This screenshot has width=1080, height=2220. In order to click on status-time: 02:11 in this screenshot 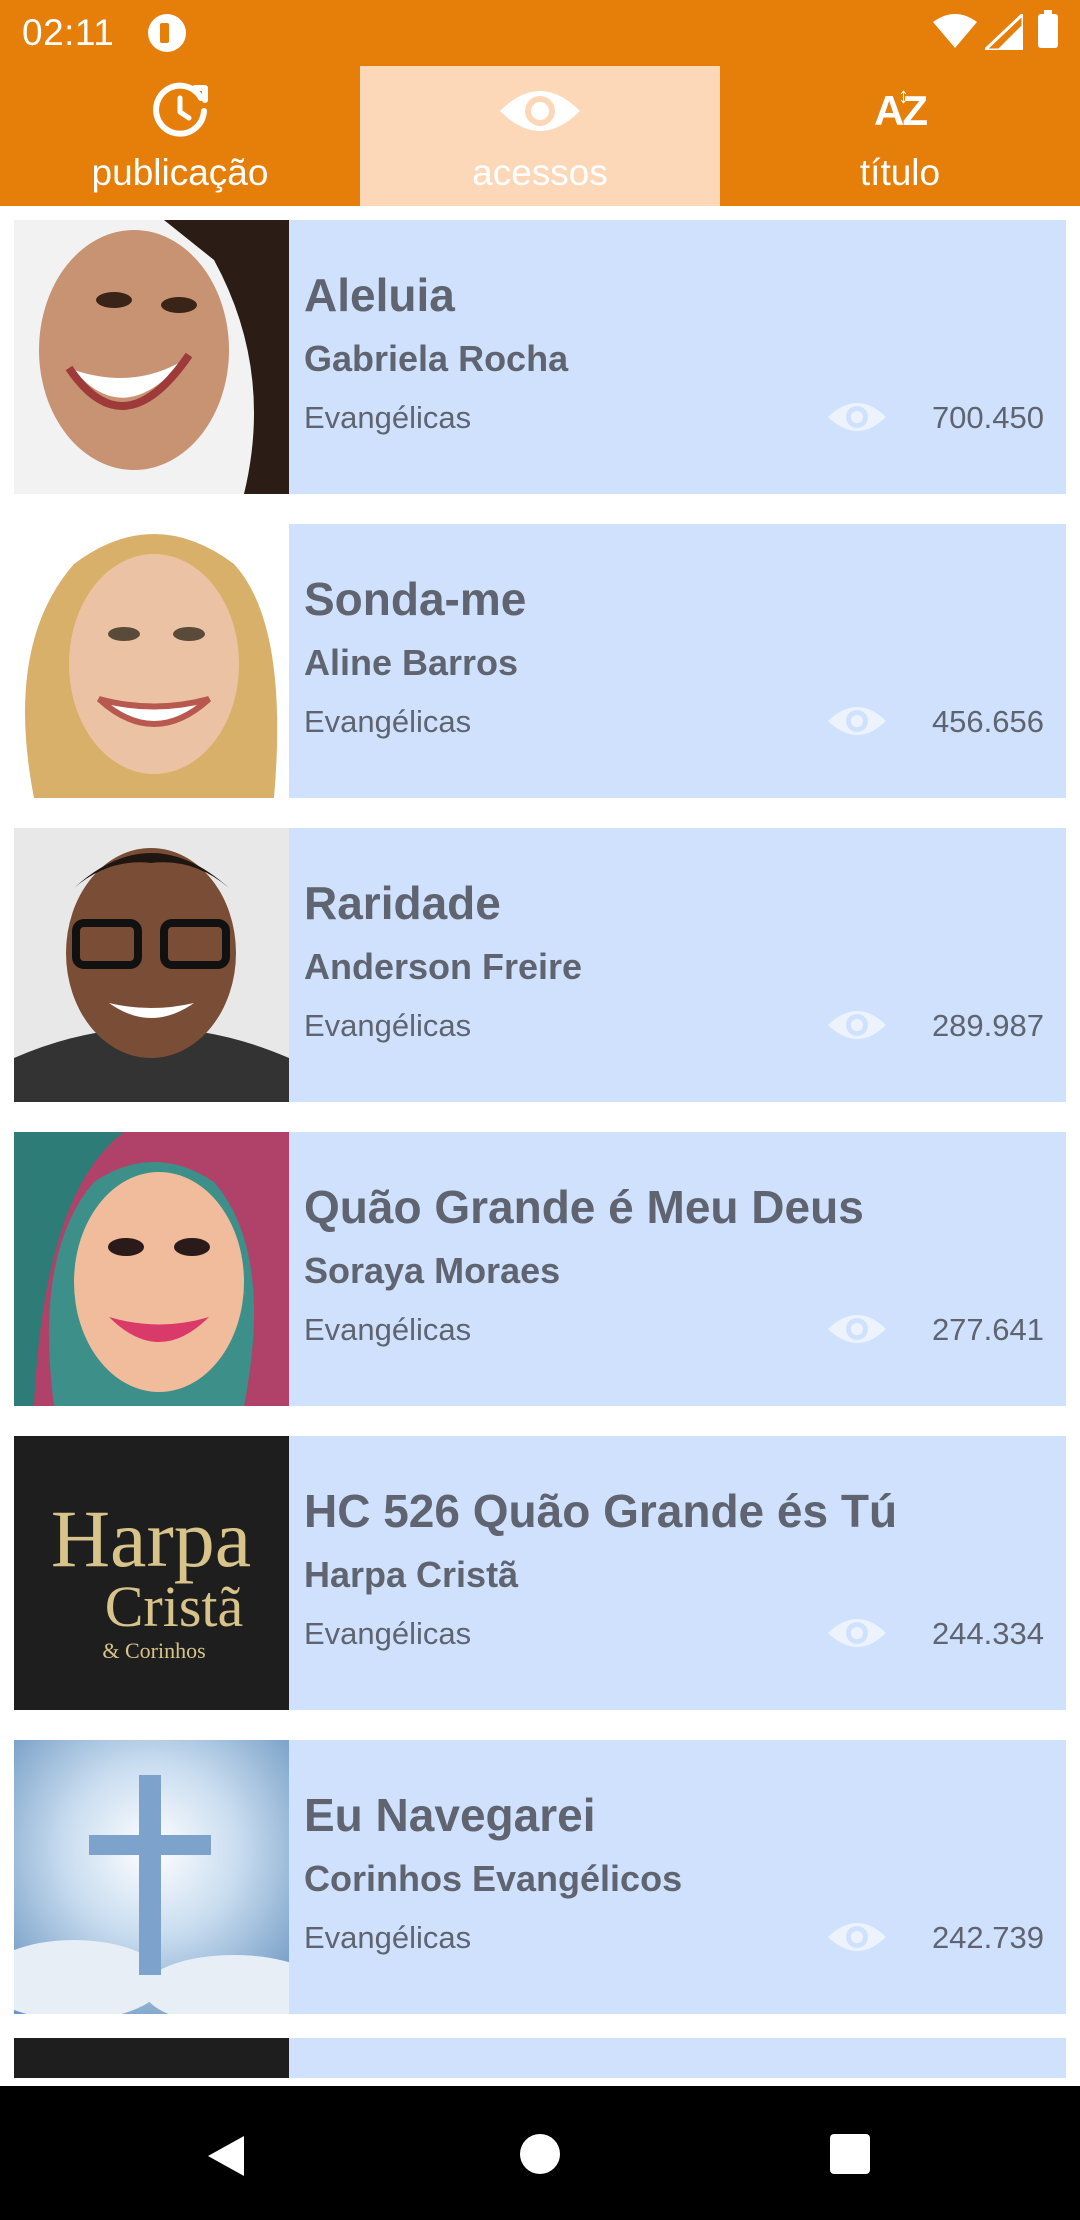, I will do `click(68, 32)`.